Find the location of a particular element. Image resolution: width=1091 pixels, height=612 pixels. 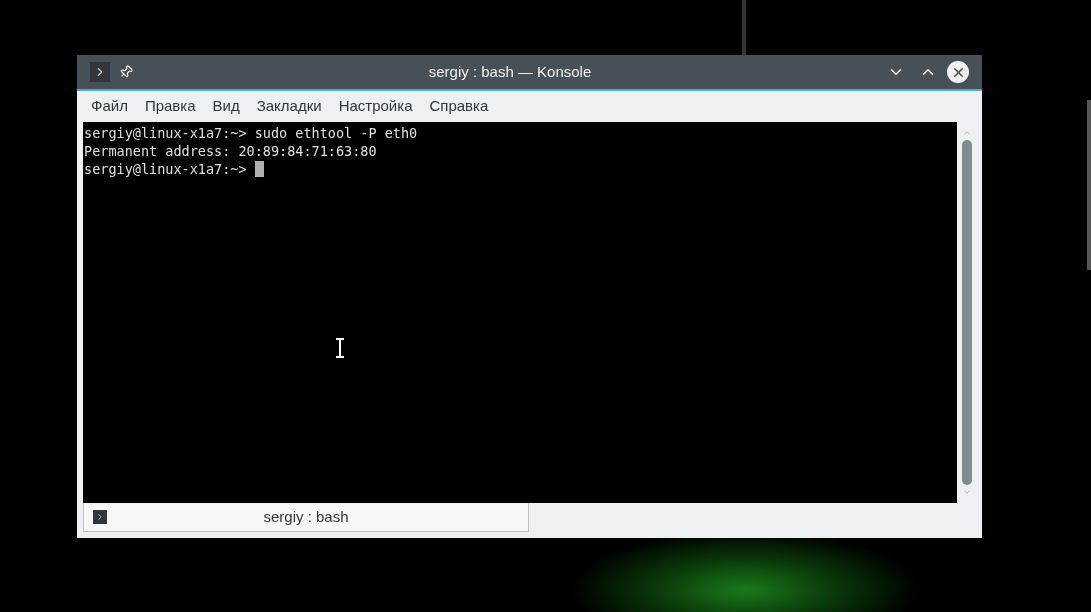

mouse-text-cursor-icon is located at coordinates (340, 348).